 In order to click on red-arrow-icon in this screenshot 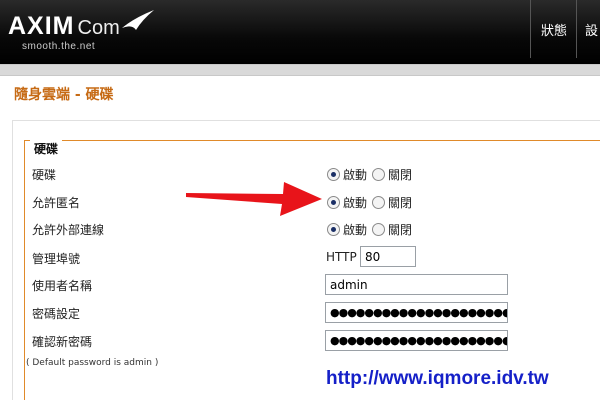, I will do `click(254, 199)`.